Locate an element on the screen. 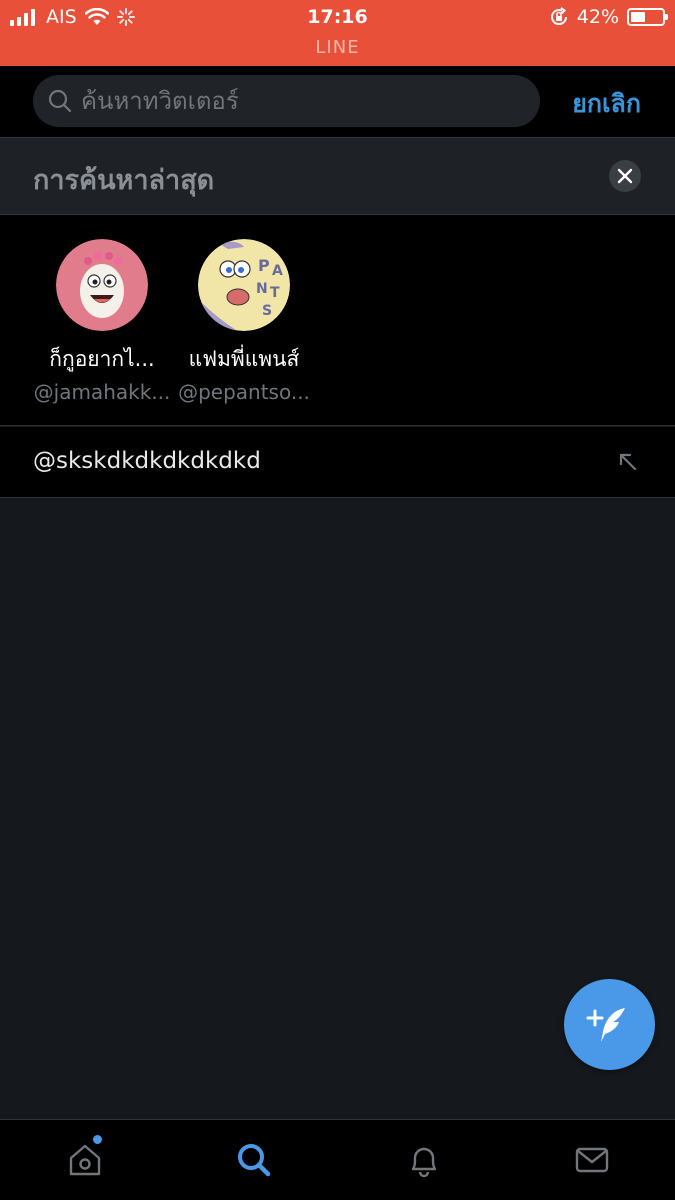 The width and height of the screenshot is (675, 1200). home-notification-dot is located at coordinates (97, 1139).